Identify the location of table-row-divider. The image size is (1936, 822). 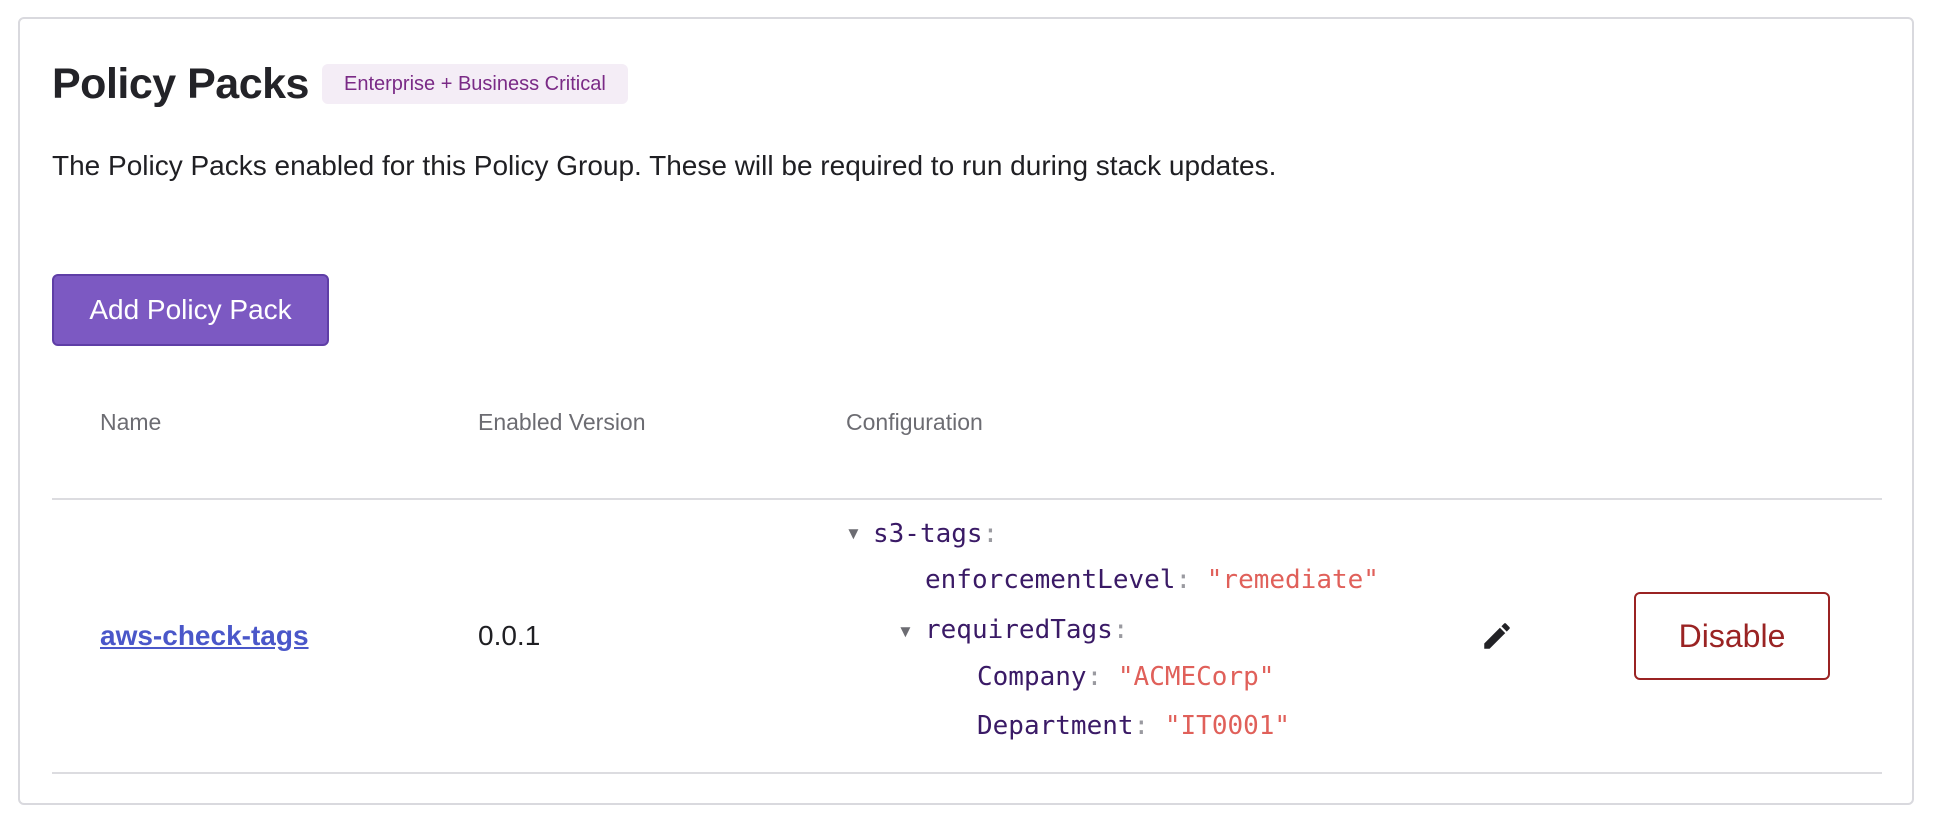
(967, 773).